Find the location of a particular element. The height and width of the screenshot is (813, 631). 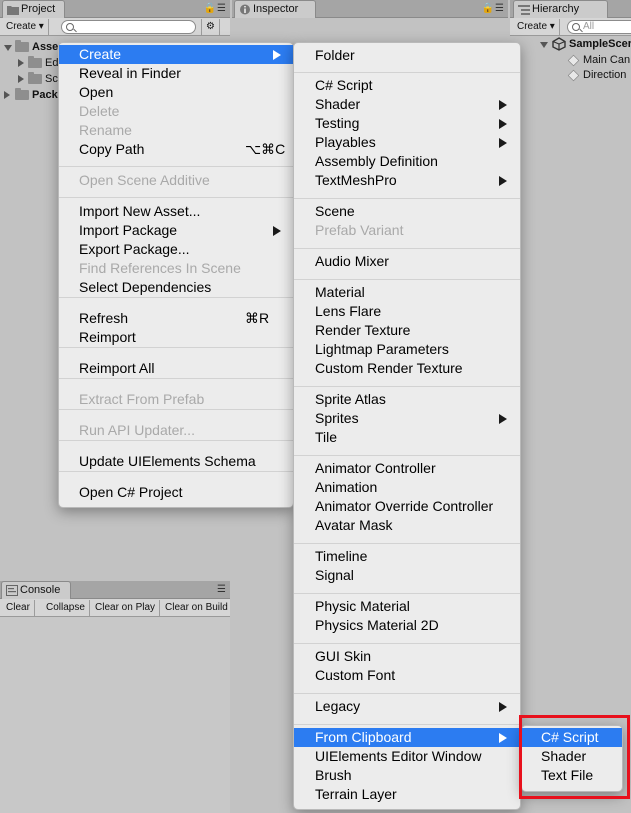

project-search-input is located at coordinates (128, 27).